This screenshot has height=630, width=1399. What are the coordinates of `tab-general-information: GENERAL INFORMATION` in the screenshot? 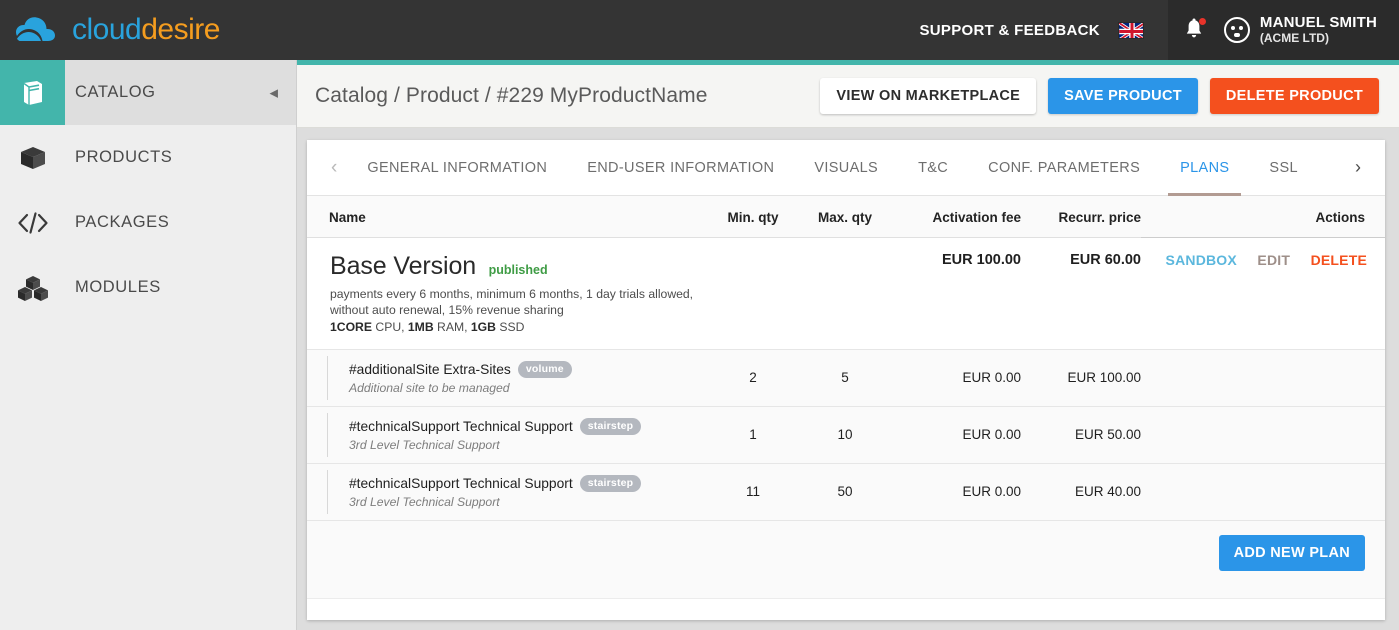 It's located at (457, 168).